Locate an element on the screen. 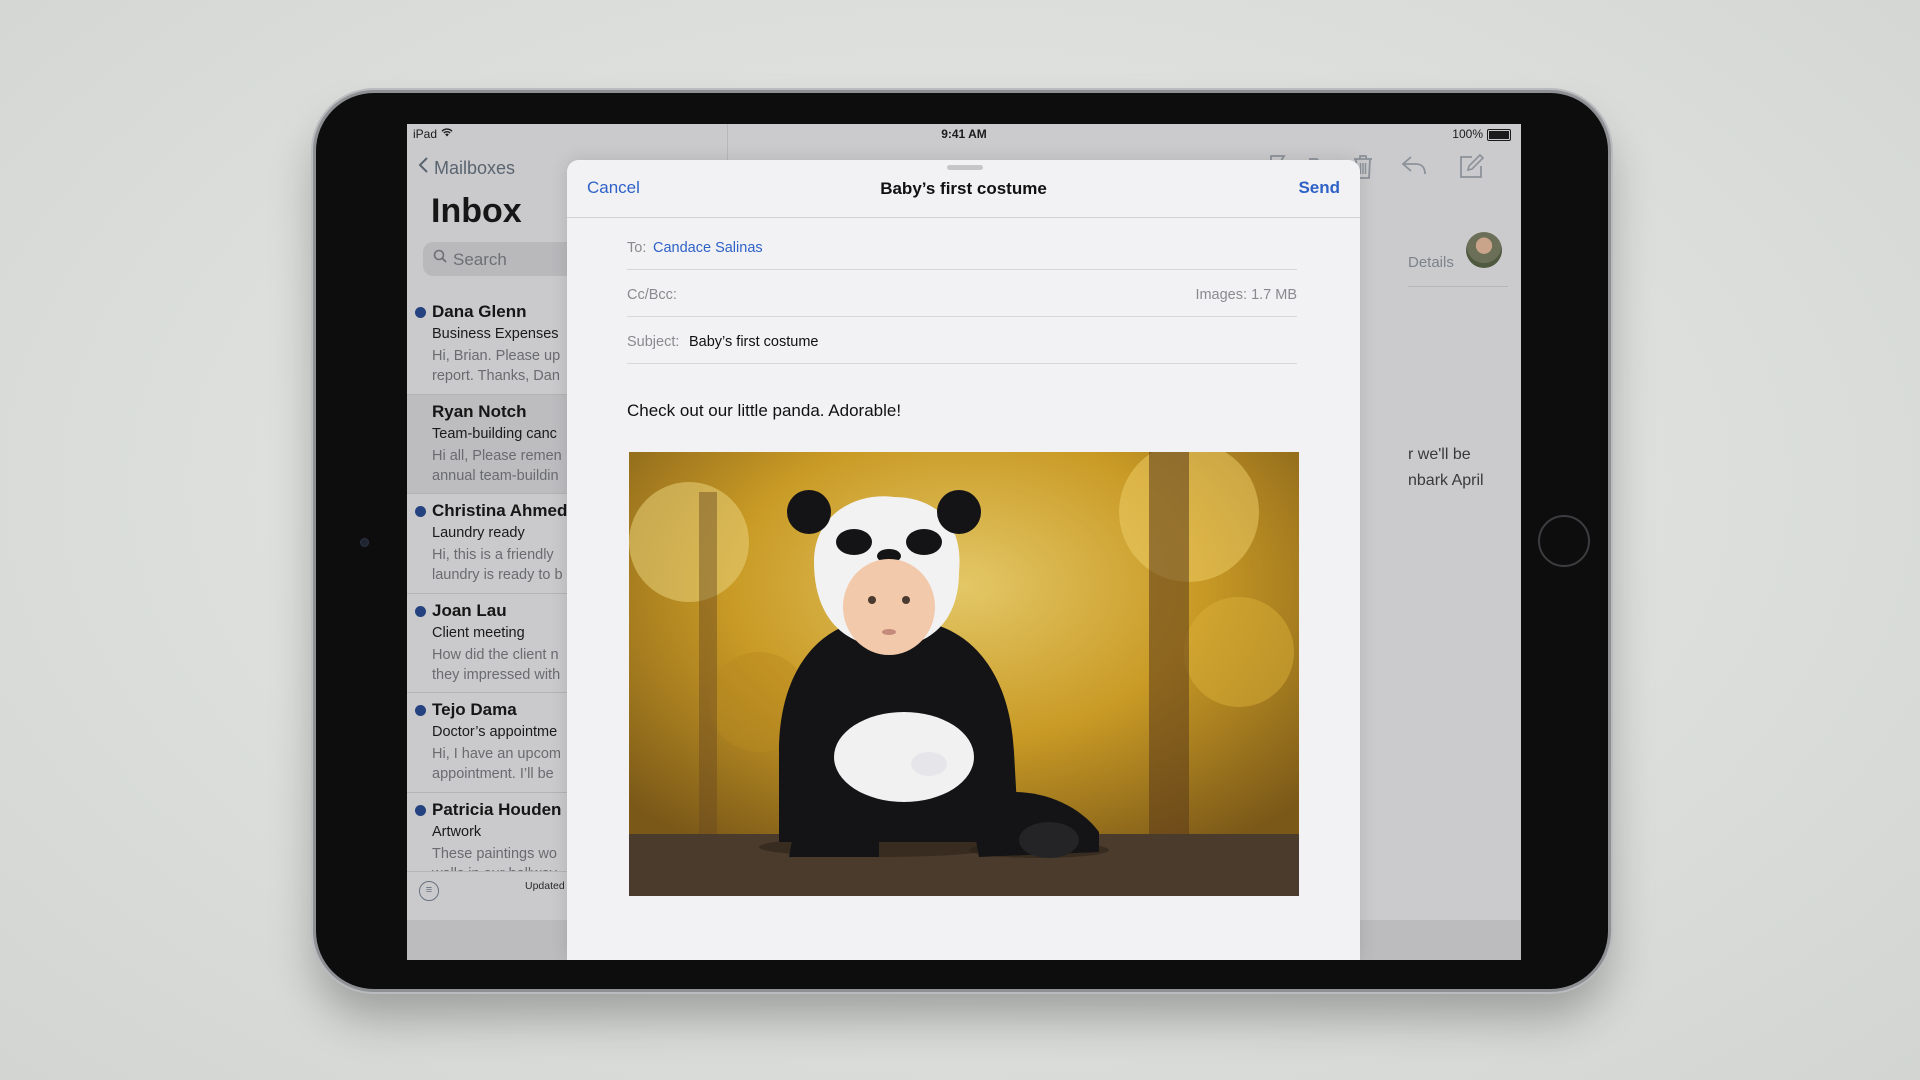  message-subject: Laundry ready is located at coordinates (478, 533).